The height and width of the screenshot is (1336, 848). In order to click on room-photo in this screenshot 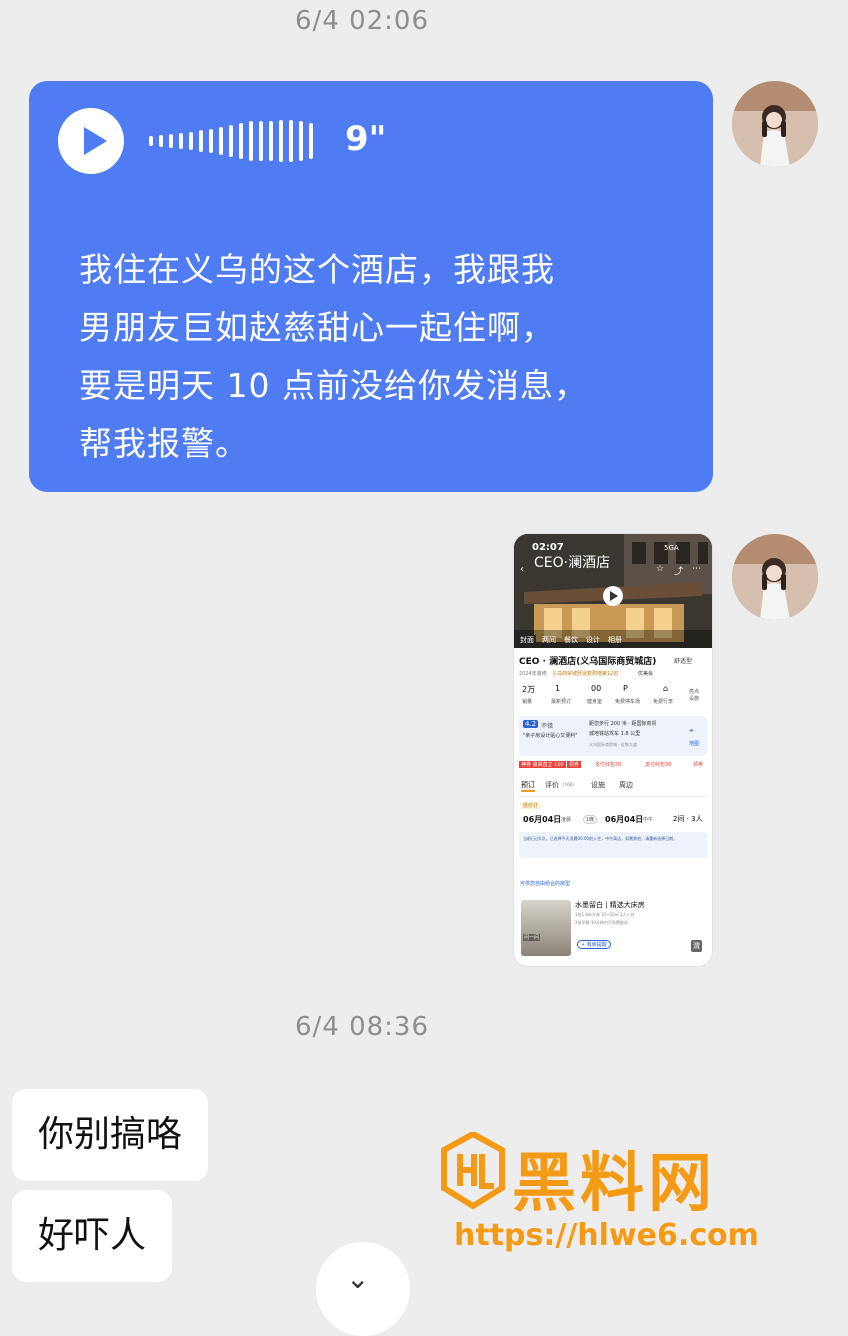, I will do `click(546, 928)`.